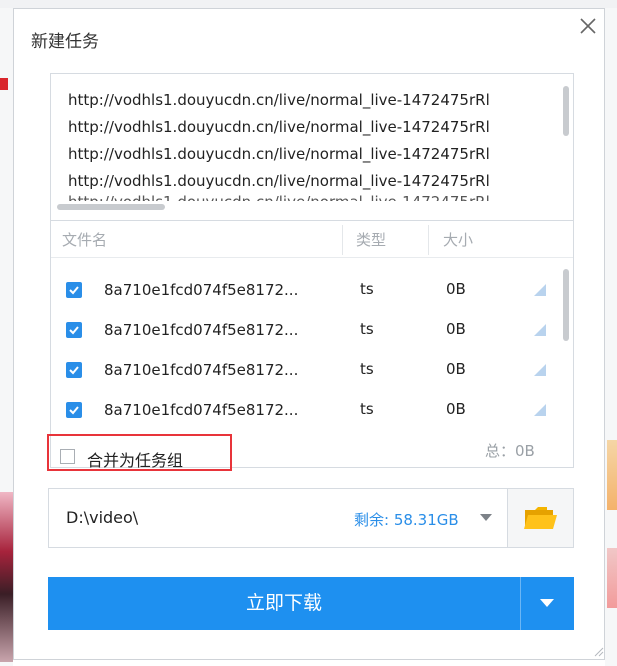 Image resolution: width=617 pixels, height=666 pixels. What do you see at coordinates (566, 111) in the screenshot?
I see `url-vertical-scrollbar` at bounding box center [566, 111].